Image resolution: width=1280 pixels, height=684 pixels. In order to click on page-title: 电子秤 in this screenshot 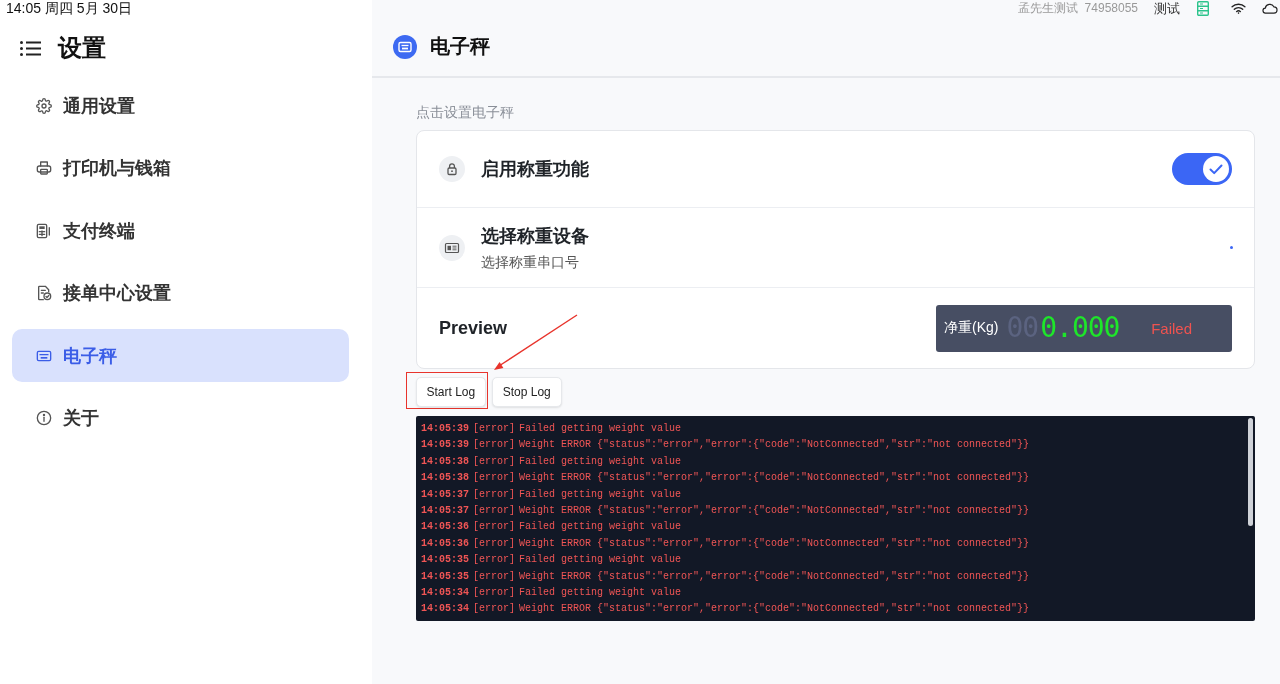, I will do `click(460, 46)`.